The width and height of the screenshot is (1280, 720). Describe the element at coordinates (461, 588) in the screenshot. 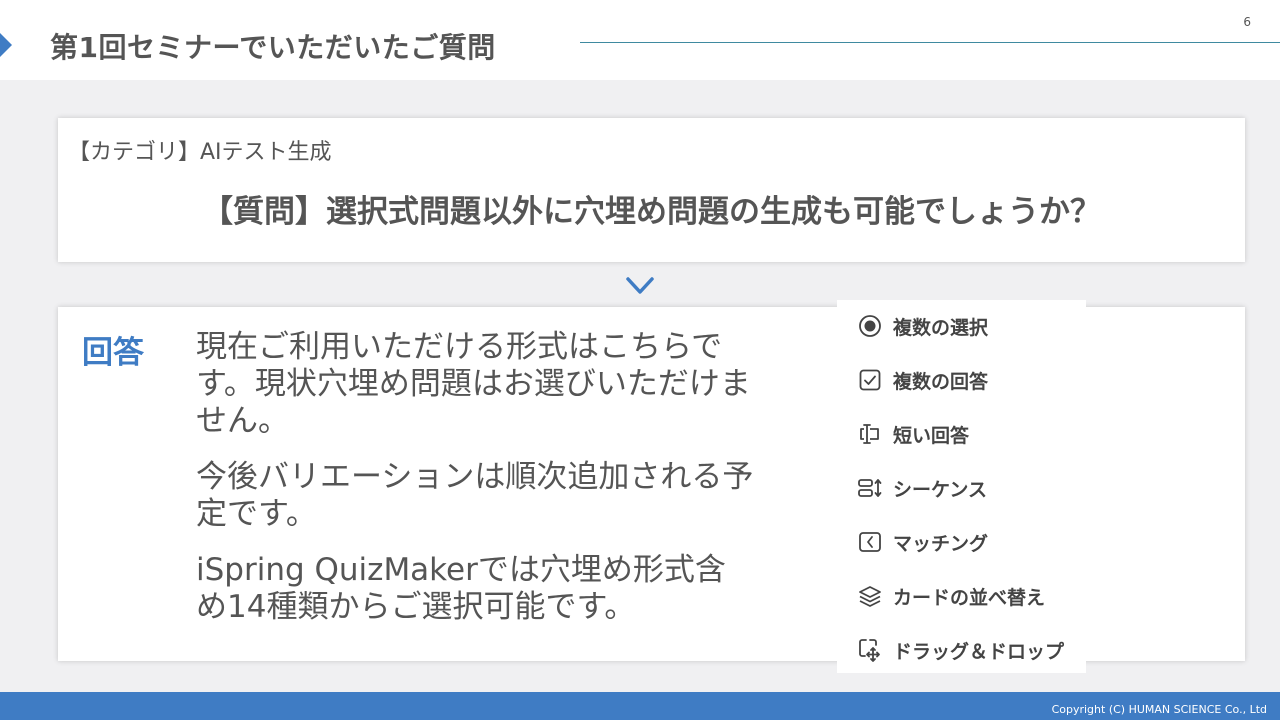

I see `answer-paragraph: iSpring QuizMakerでは穴埋め形式含め14種類からご選択可能です。` at that location.